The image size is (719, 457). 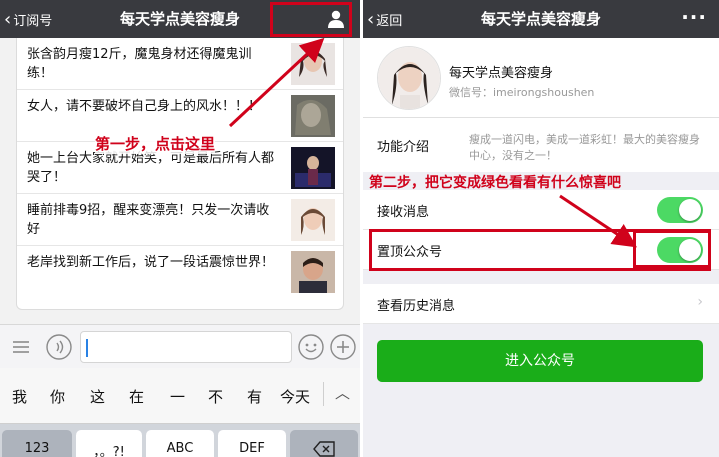 I want to click on candidate-divider, so click(x=323, y=394).